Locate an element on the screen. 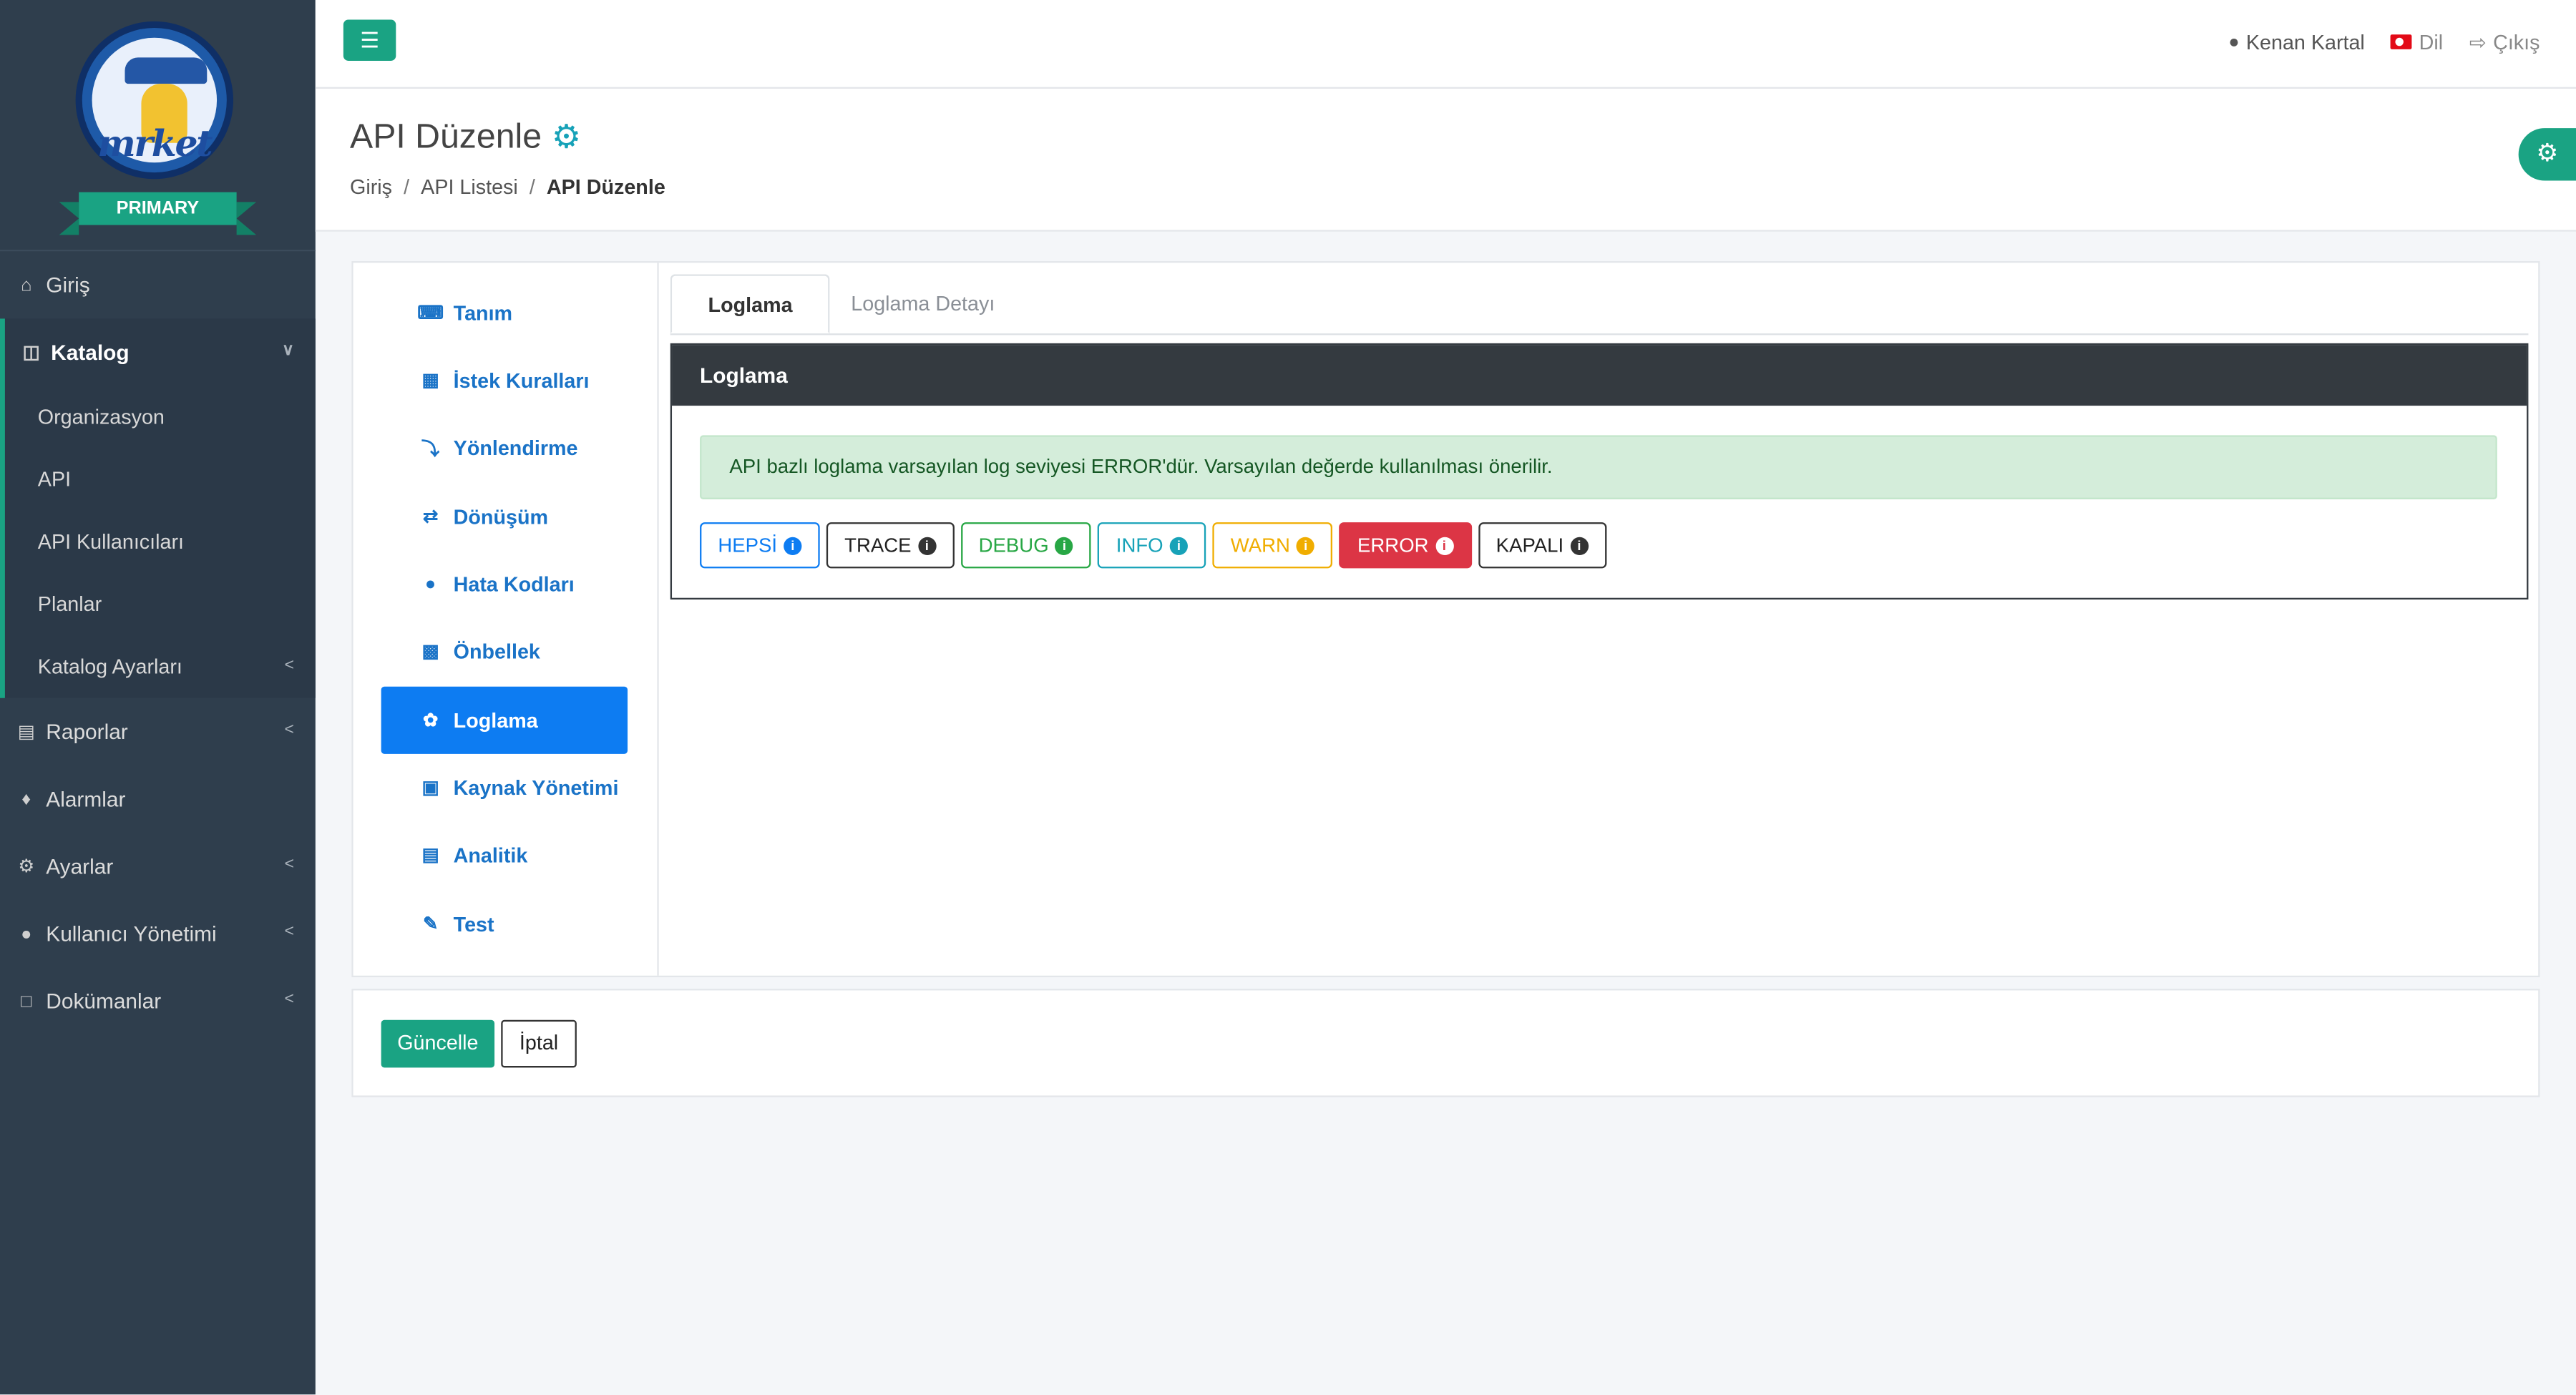 The width and height of the screenshot is (2576, 1395). sidebar-item-ayarlar: ⚙ Ayarlar < is located at coordinates (158, 866).